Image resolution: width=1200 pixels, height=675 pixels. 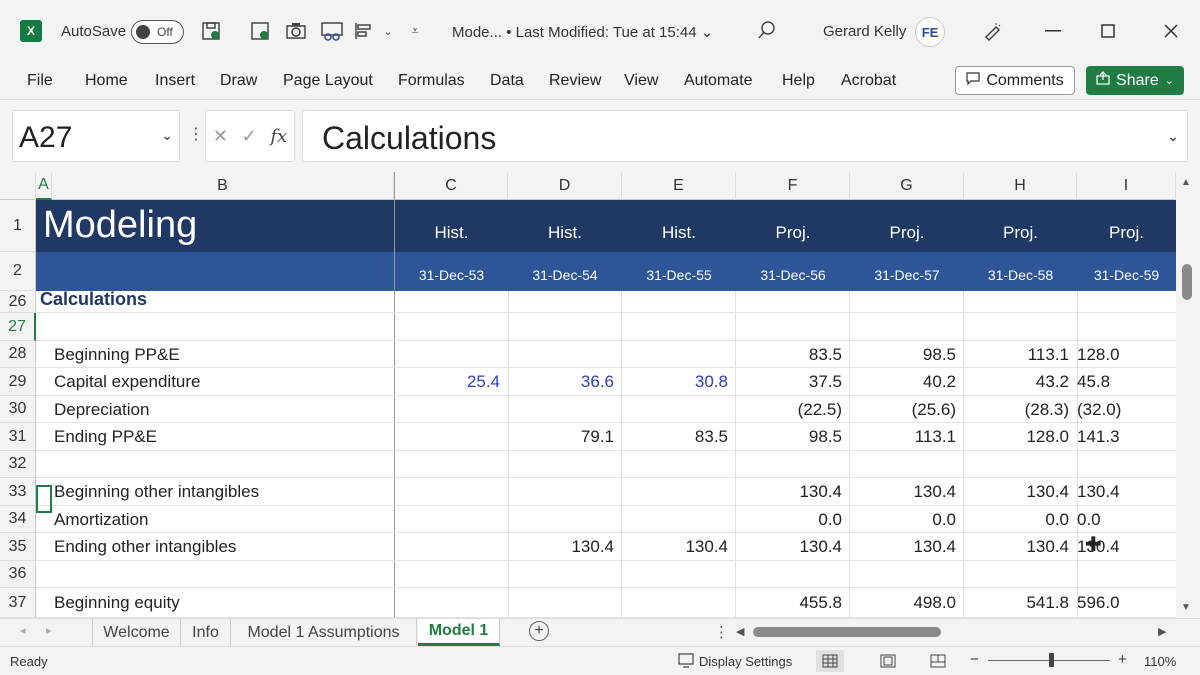 I want to click on save-icon, so click(x=211, y=31).